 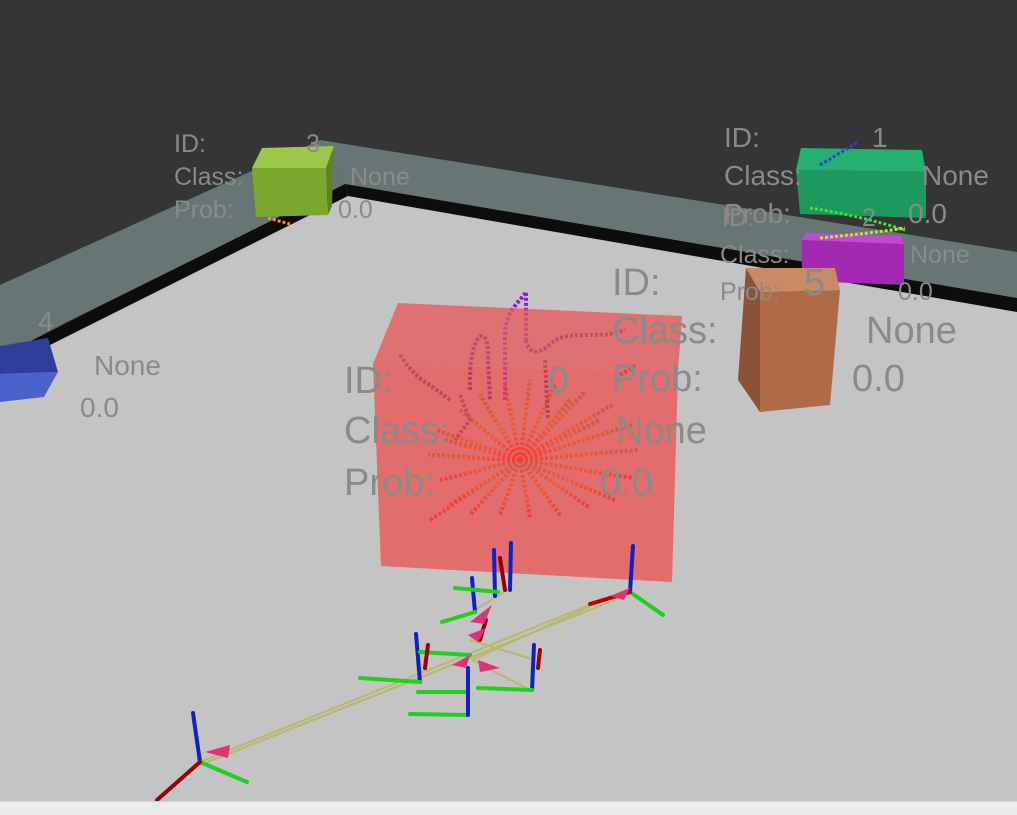 I want to click on id-value: 5, so click(x=815, y=283).